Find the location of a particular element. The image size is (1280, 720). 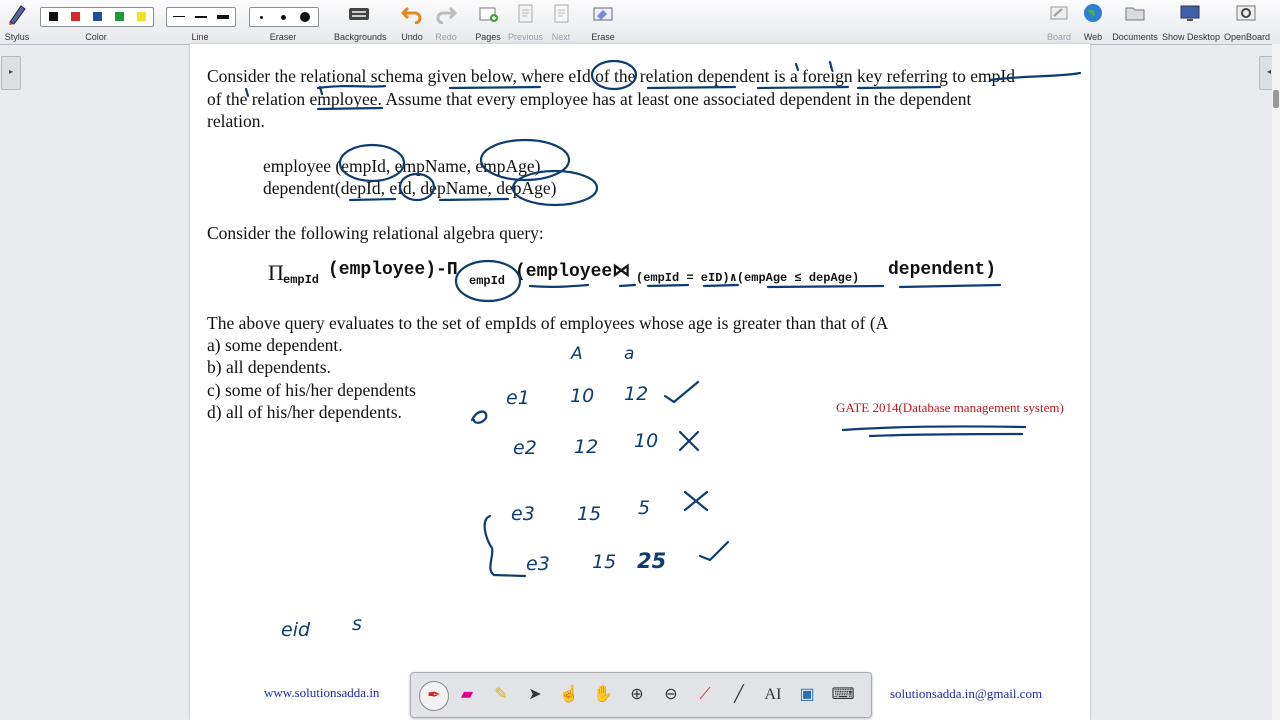

next-page-button: Next is located at coordinates (561, 22).